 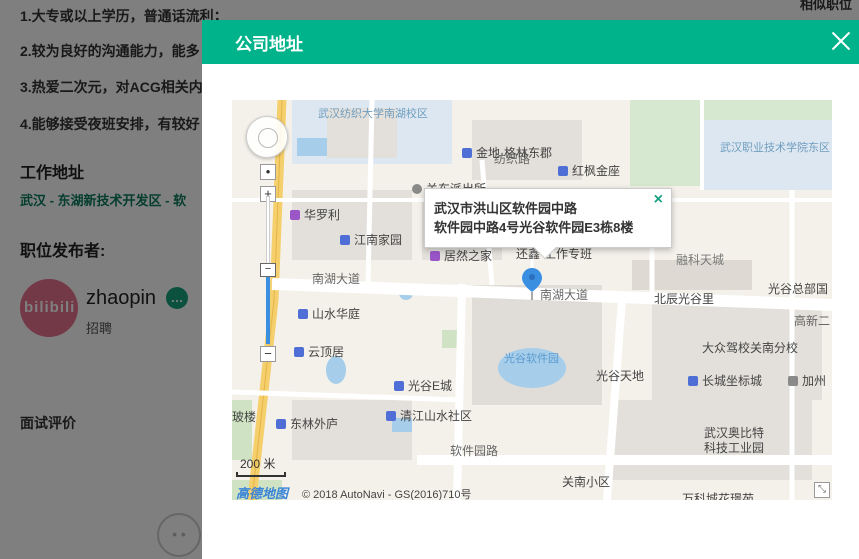 What do you see at coordinates (314, 424) in the screenshot?
I see `poi-label: 东林外庐` at bounding box center [314, 424].